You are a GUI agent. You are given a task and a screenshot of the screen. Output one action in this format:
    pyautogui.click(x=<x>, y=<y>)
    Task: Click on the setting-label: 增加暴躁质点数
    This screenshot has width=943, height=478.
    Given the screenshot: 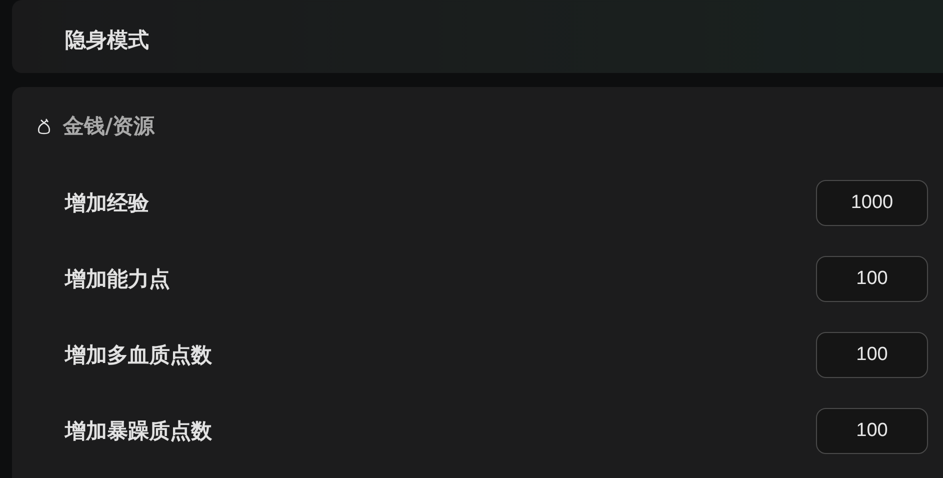 What is the action you would take?
    pyautogui.click(x=138, y=431)
    